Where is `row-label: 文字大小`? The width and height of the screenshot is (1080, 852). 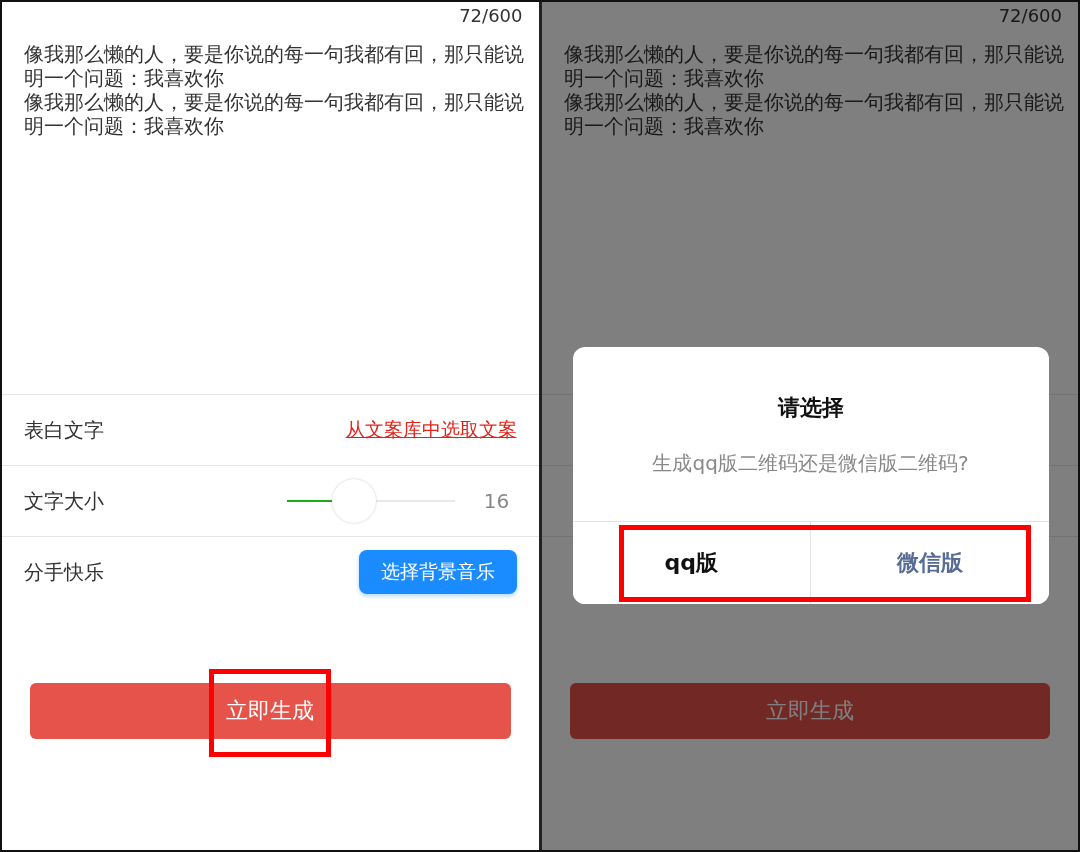 row-label: 文字大小 is located at coordinates (64, 501).